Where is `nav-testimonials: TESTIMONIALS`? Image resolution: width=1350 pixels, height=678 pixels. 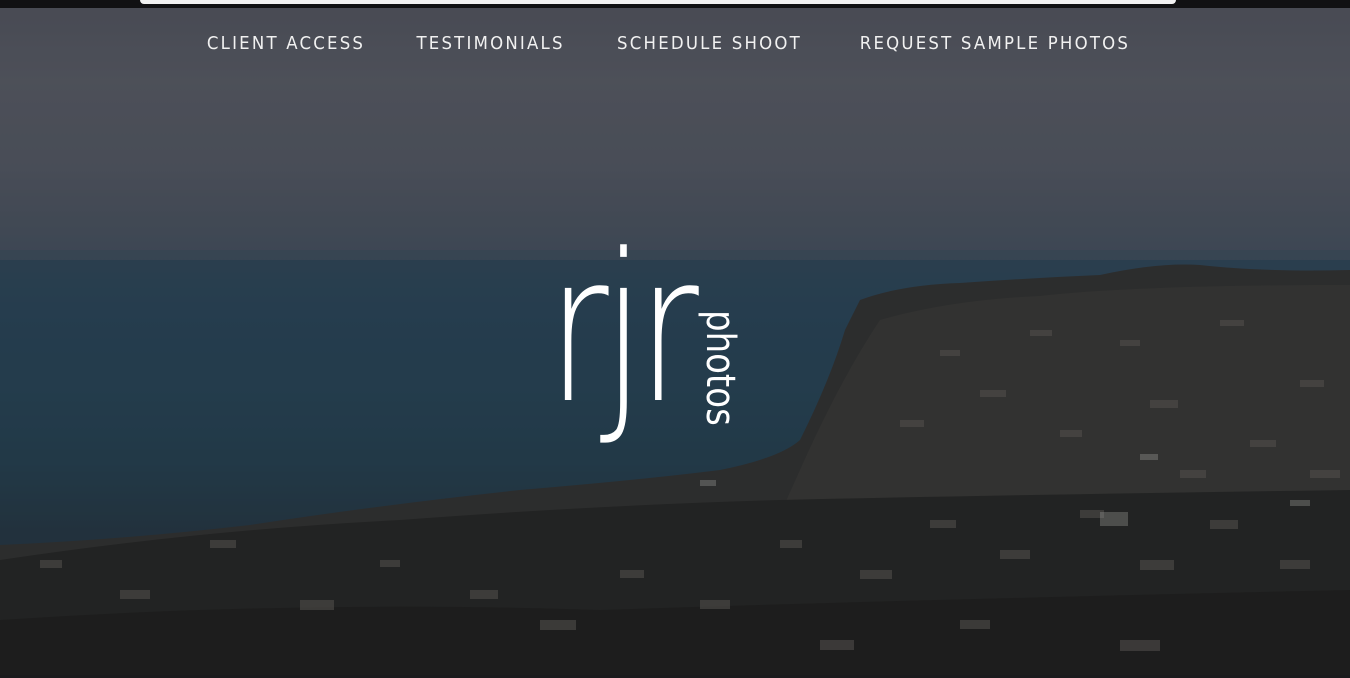
nav-testimonials: TESTIMONIALS is located at coordinates (490, 44).